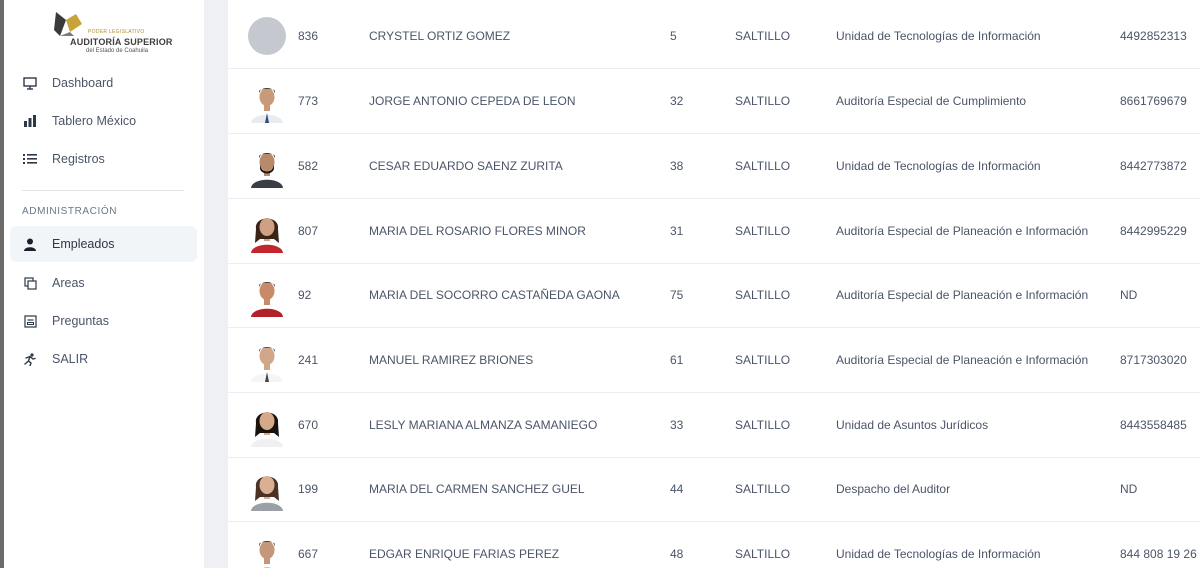 Image resolution: width=1200 pixels, height=568 pixels. I want to click on cell-age: 48, so click(677, 554).